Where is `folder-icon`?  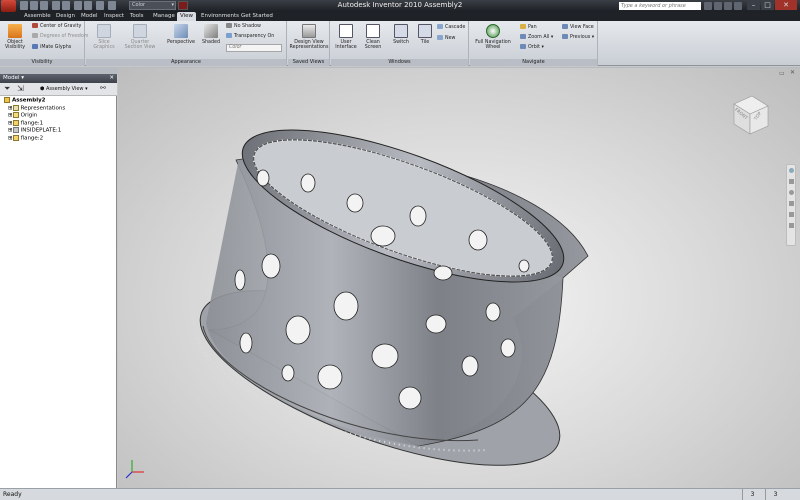 folder-icon is located at coordinates (15, 115).